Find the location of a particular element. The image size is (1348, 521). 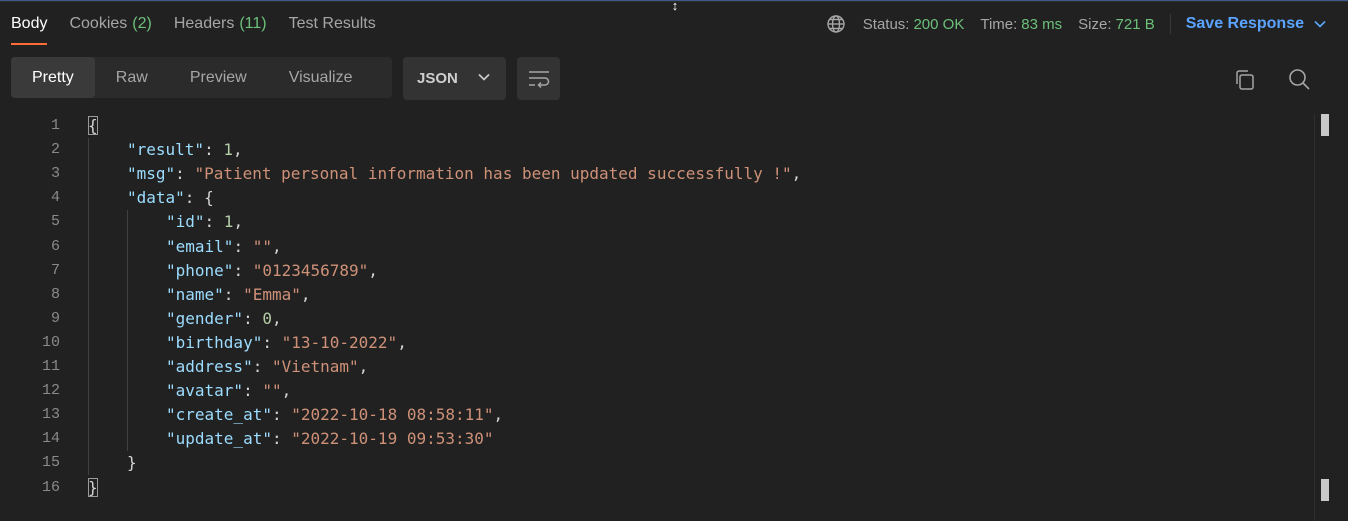

resize-cursor-icon: ↕ is located at coordinates (675, 8).